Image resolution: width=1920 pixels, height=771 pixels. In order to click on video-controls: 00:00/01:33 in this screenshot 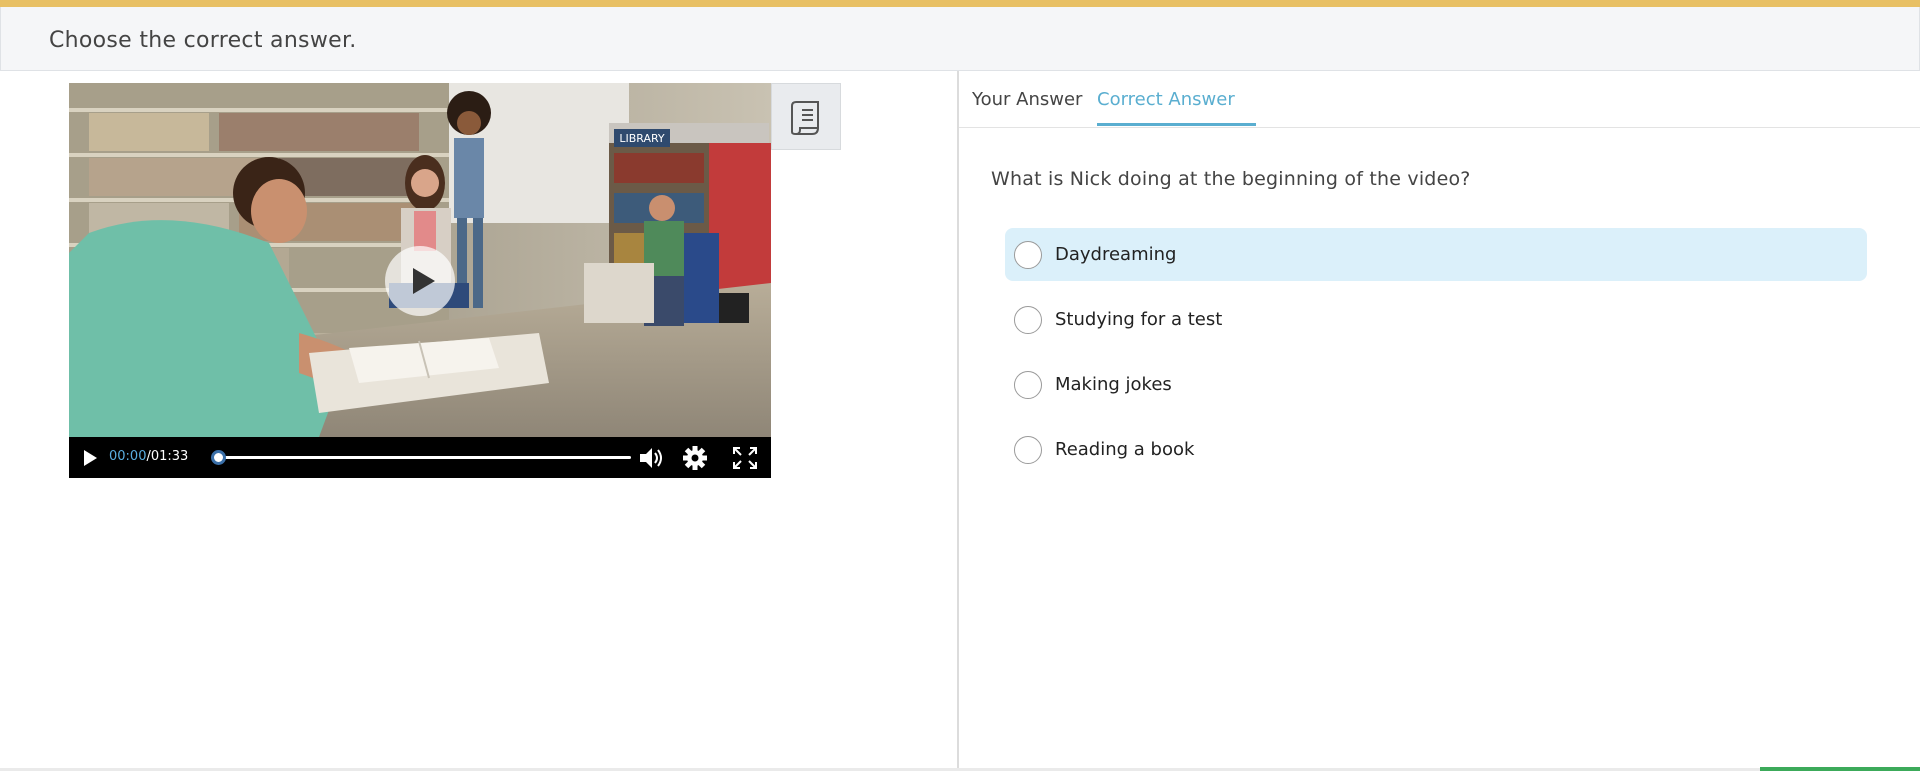, I will do `click(420, 457)`.